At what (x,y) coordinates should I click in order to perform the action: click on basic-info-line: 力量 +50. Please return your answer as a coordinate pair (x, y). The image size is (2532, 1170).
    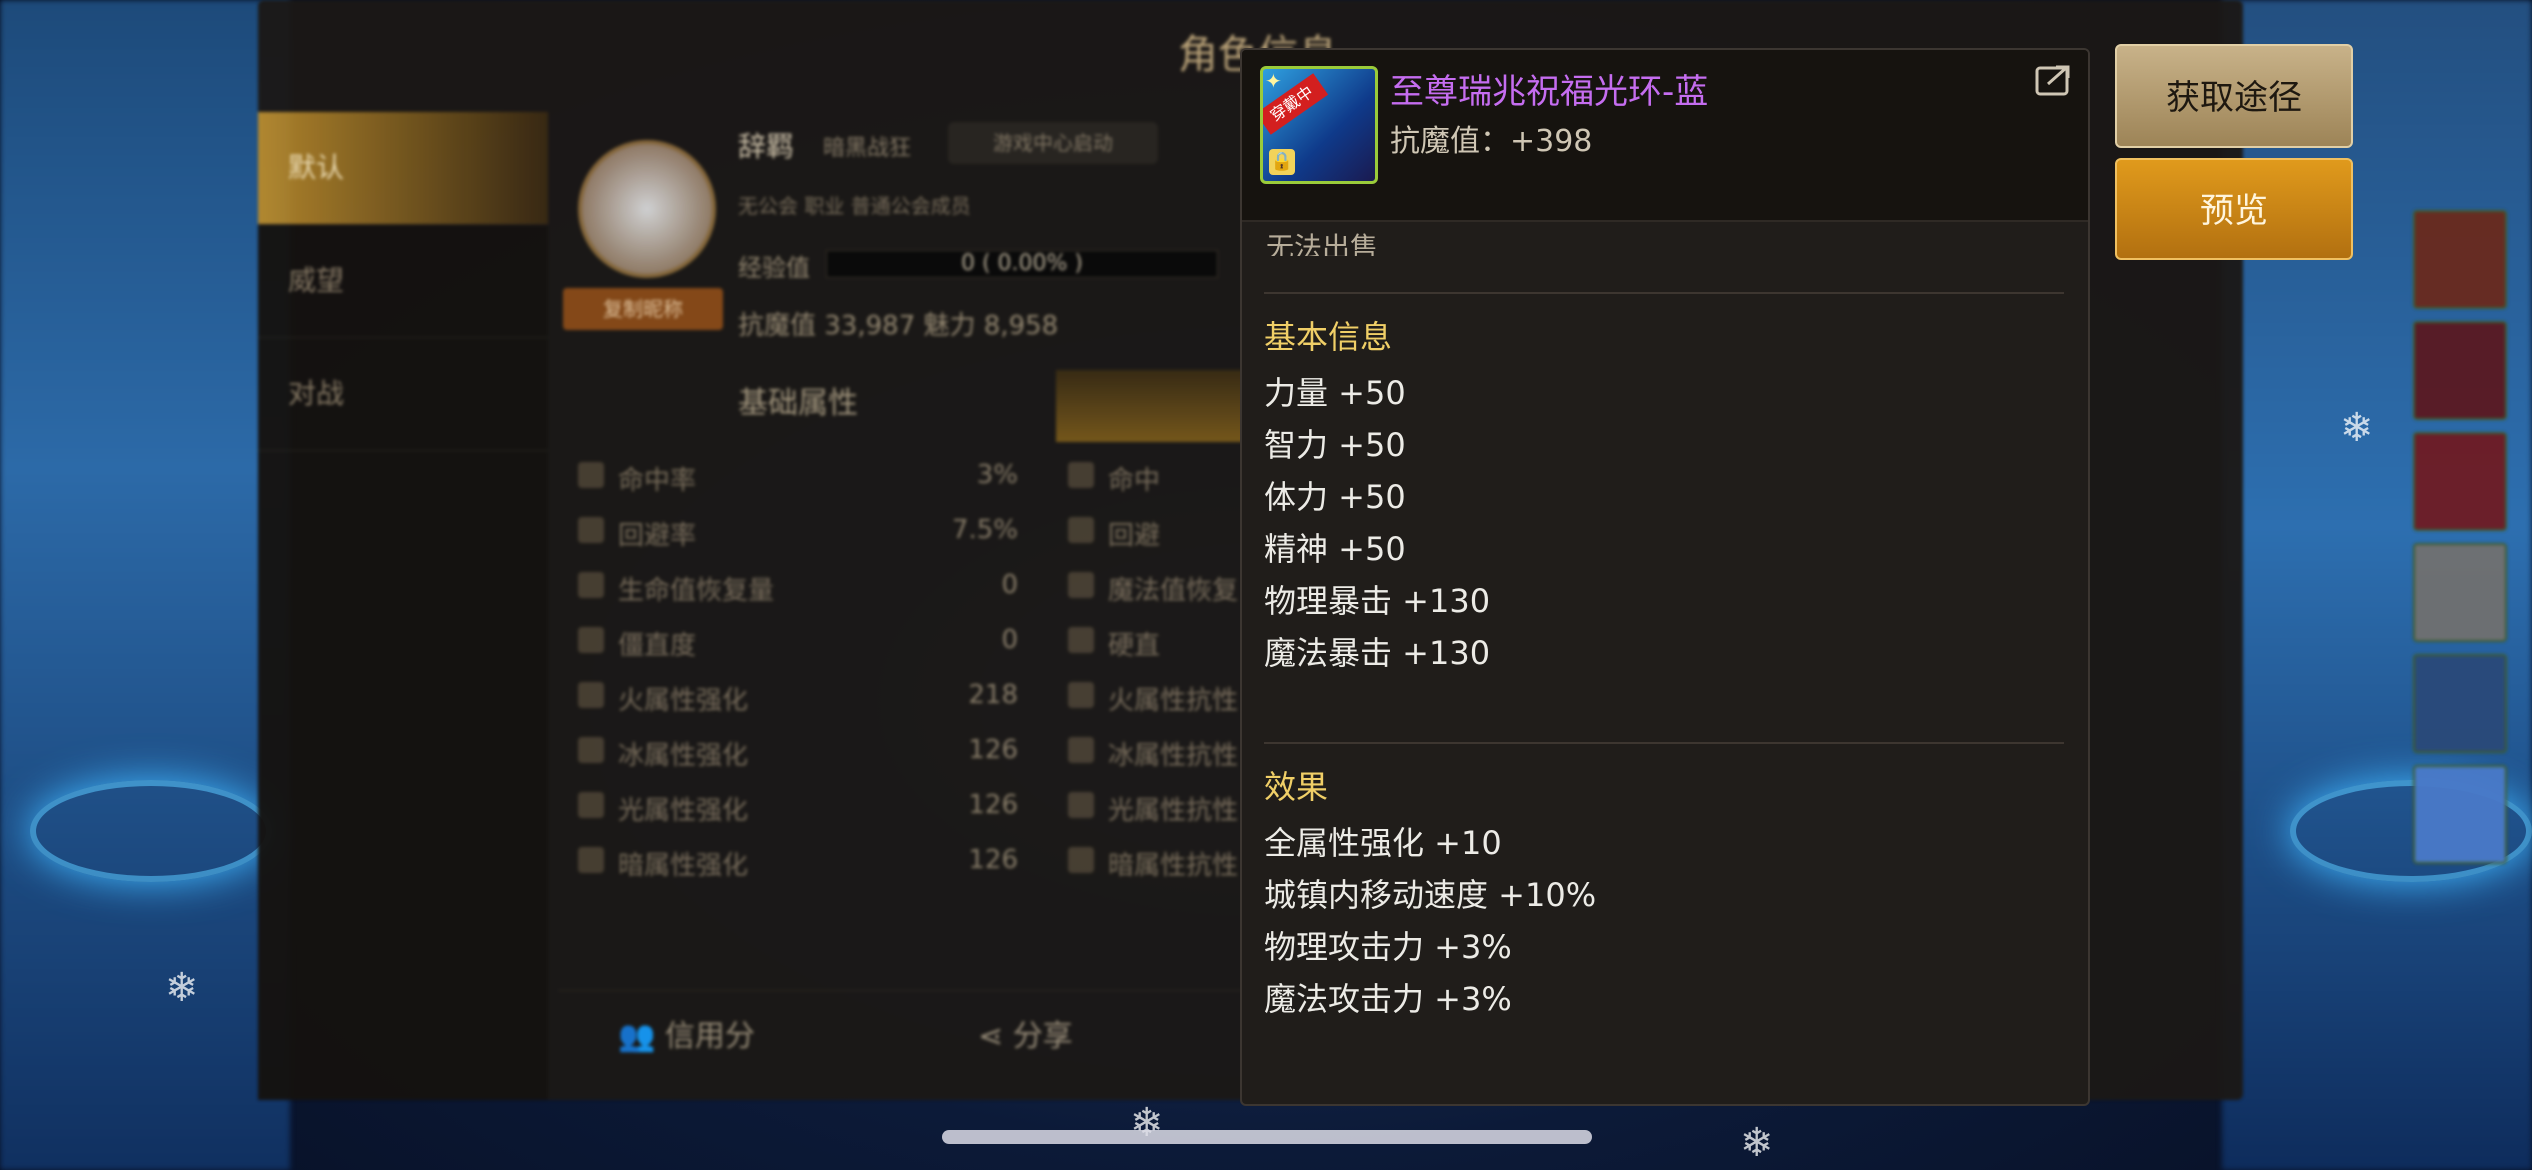
    Looking at the image, I should click on (1335, 393).